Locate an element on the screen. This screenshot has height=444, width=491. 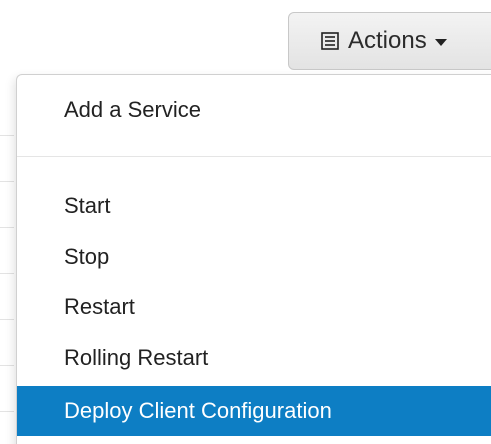
actions-button-label: Actions is located at coordinates (387, 40).